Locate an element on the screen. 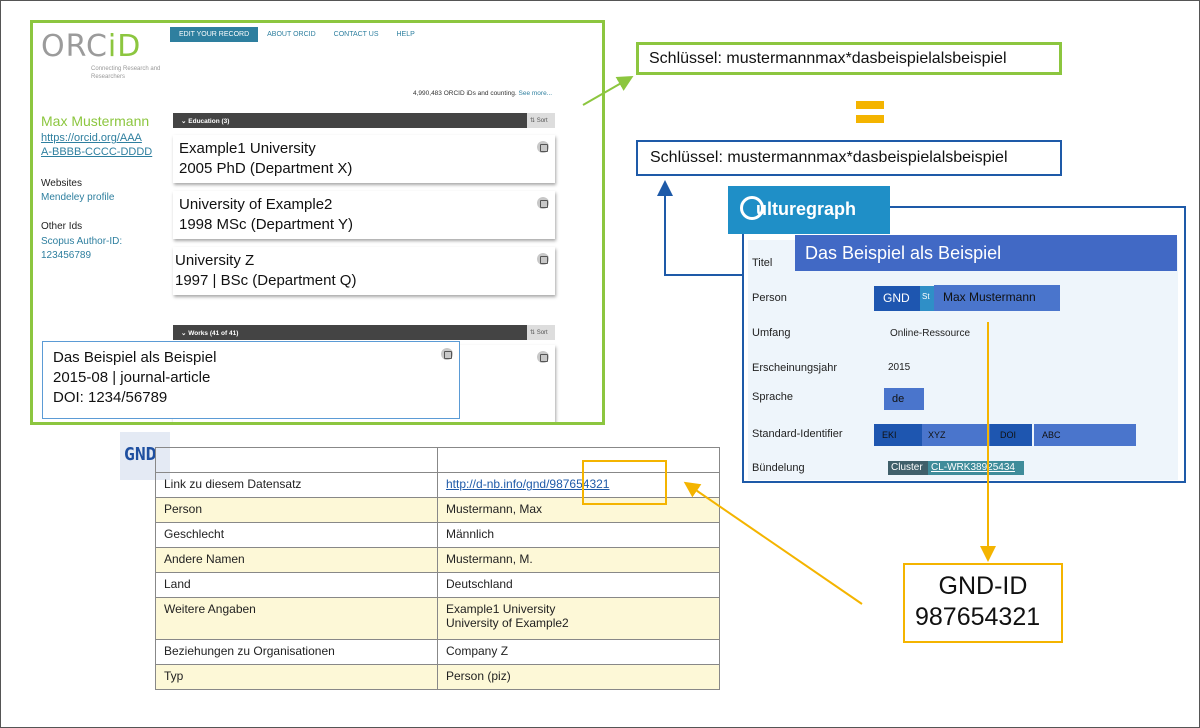 Image resolution: width=1200 pixels, height=728 pixels. culturegraph-logo: ulturegraph is located at coordinates (809, 210).